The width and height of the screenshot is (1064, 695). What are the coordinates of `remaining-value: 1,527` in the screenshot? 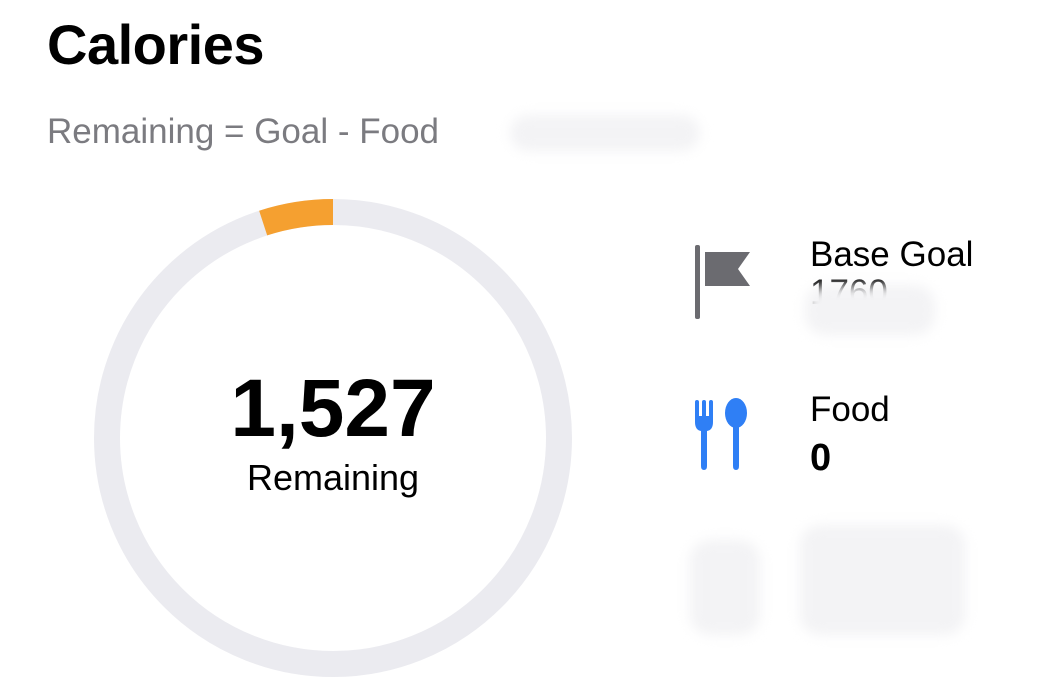 It's located at (333, 408).